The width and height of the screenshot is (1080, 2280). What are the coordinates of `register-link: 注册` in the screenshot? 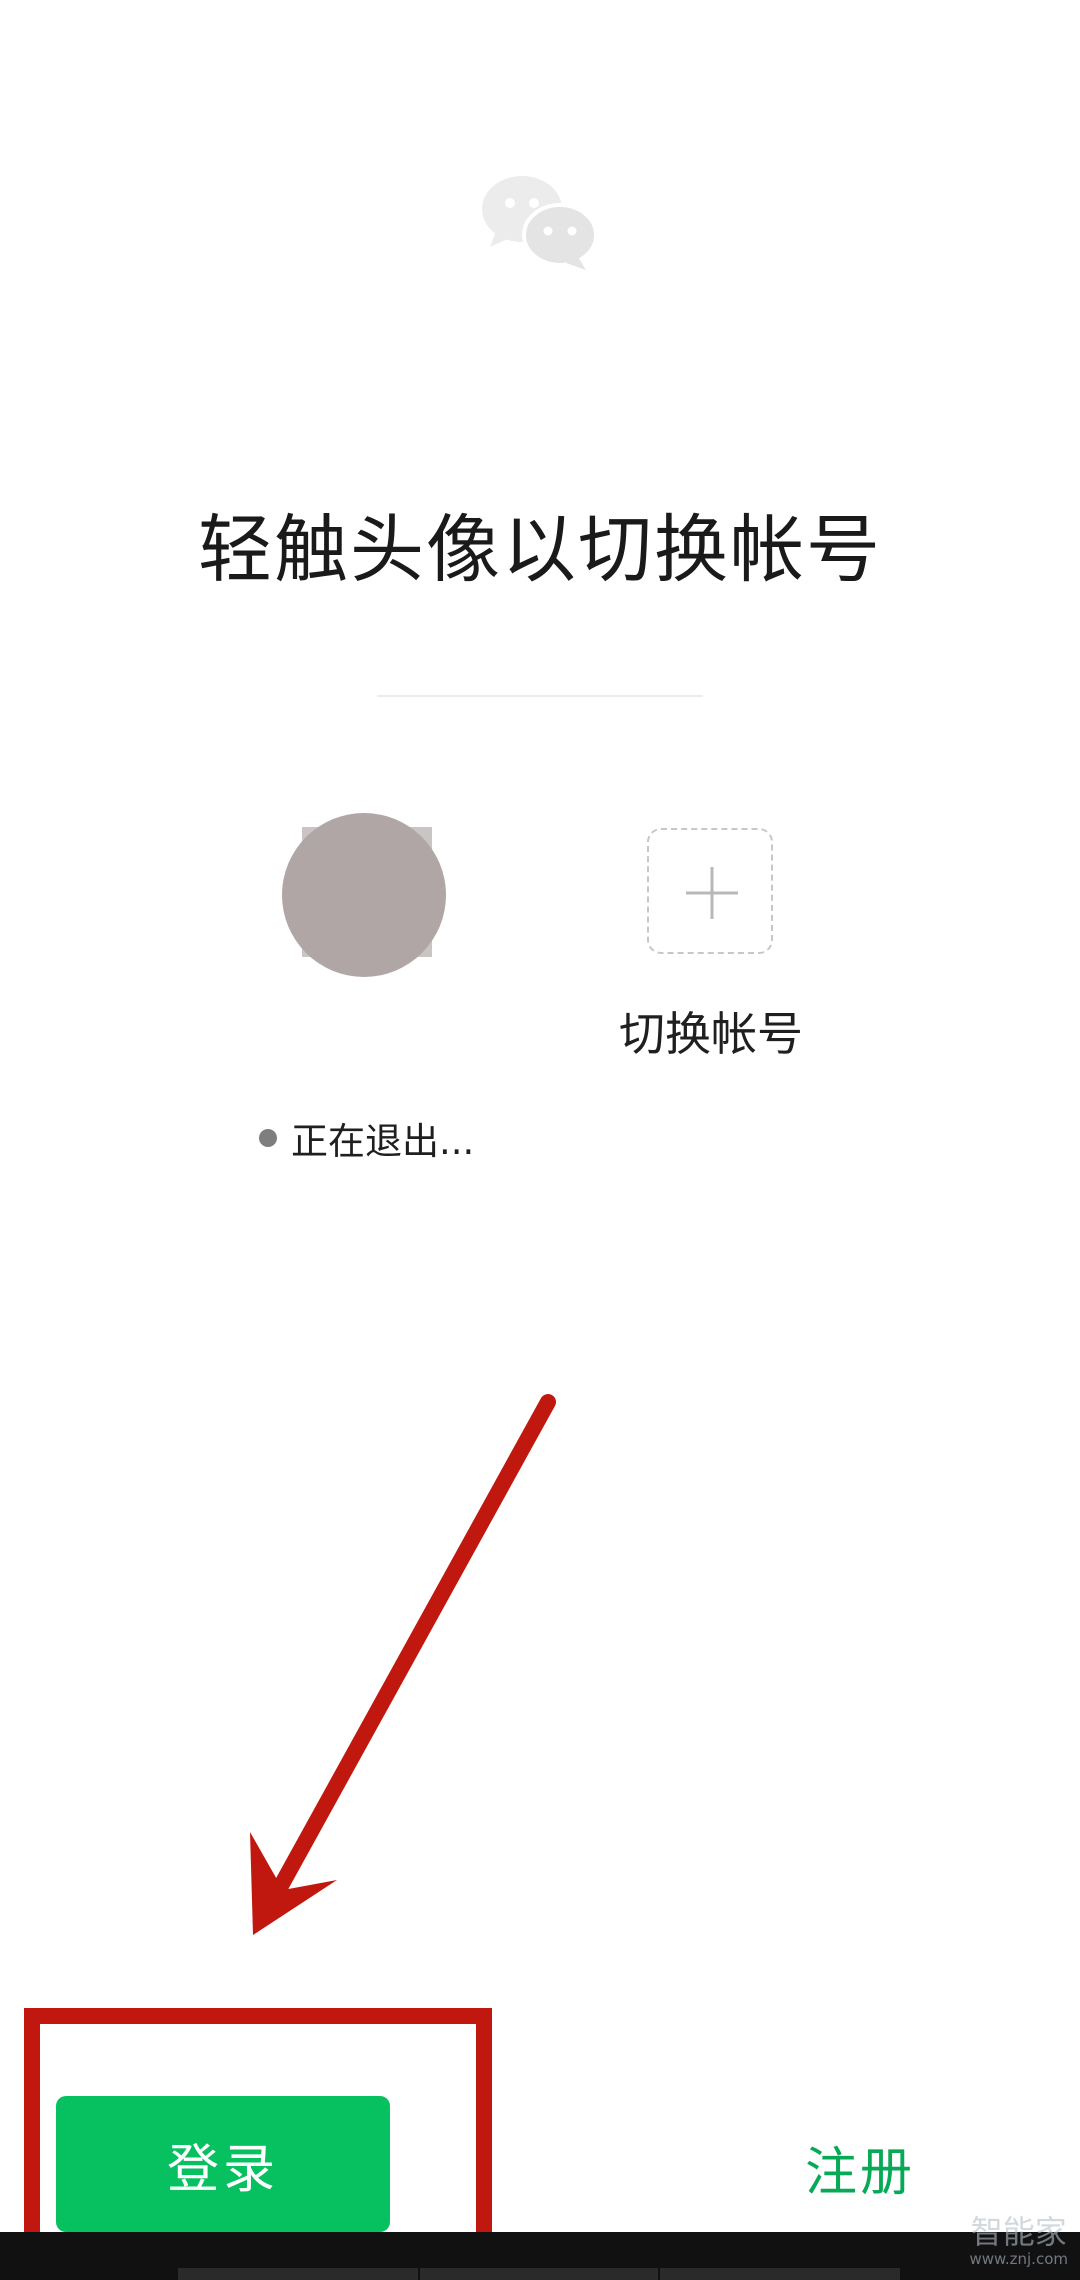 It's located at (860, 2167).